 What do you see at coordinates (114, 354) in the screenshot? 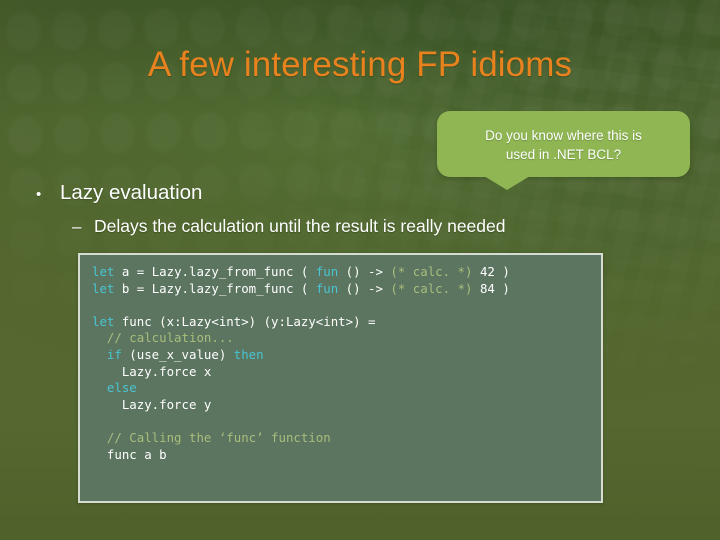
I see `code-keyword: if` at bounding box center [114, 354].